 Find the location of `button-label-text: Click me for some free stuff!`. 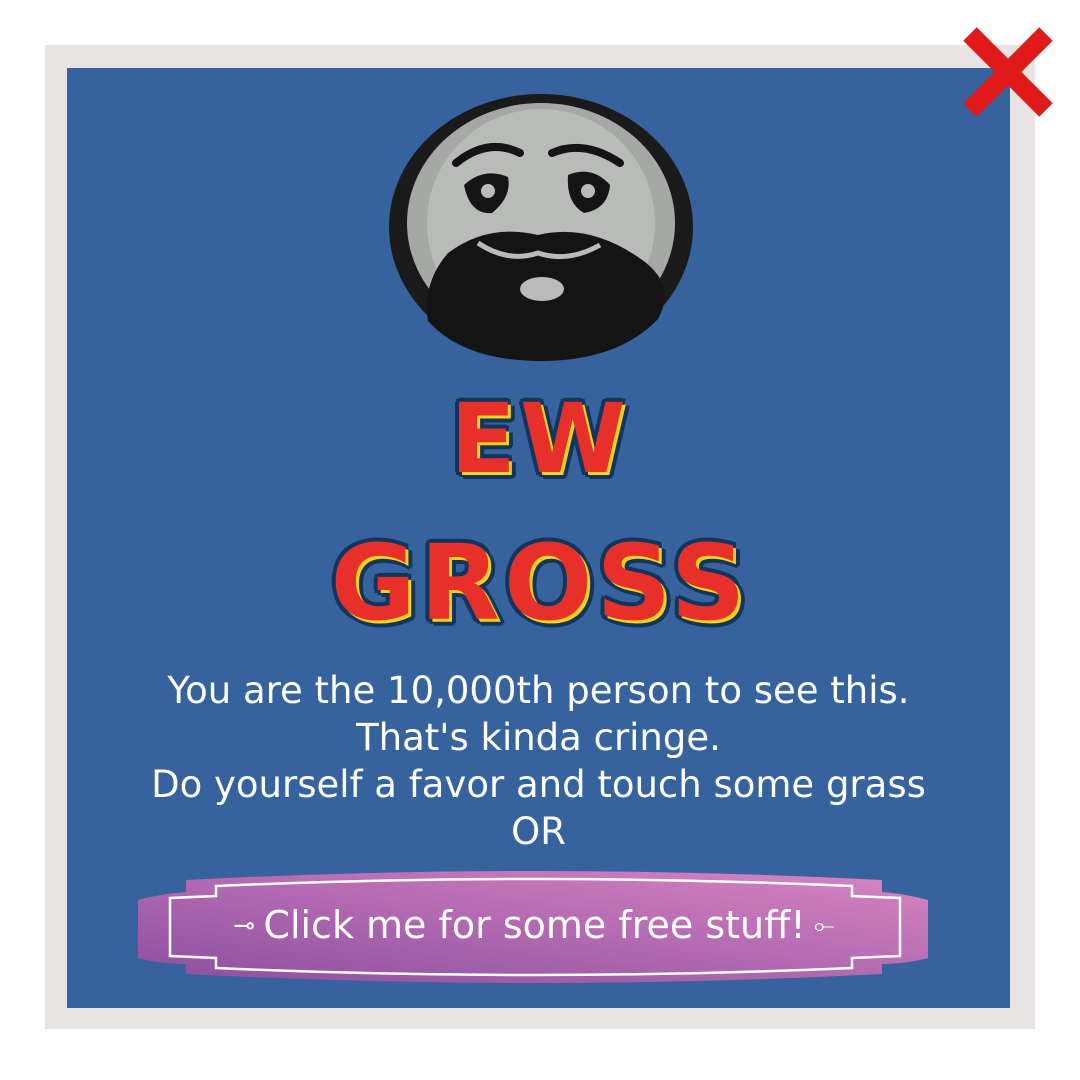

button-label-text: Click me for some free stuff! is located at coordinates (534, 925).